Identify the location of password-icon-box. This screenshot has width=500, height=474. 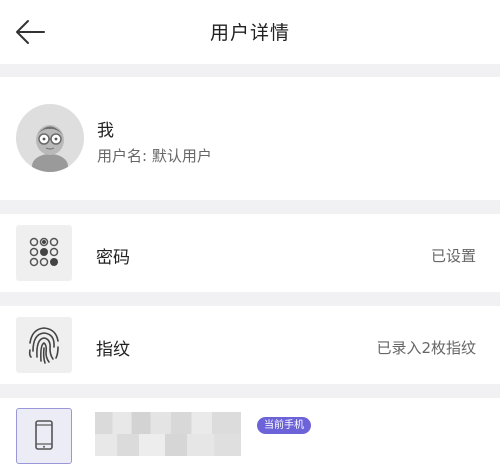
(44, 253).